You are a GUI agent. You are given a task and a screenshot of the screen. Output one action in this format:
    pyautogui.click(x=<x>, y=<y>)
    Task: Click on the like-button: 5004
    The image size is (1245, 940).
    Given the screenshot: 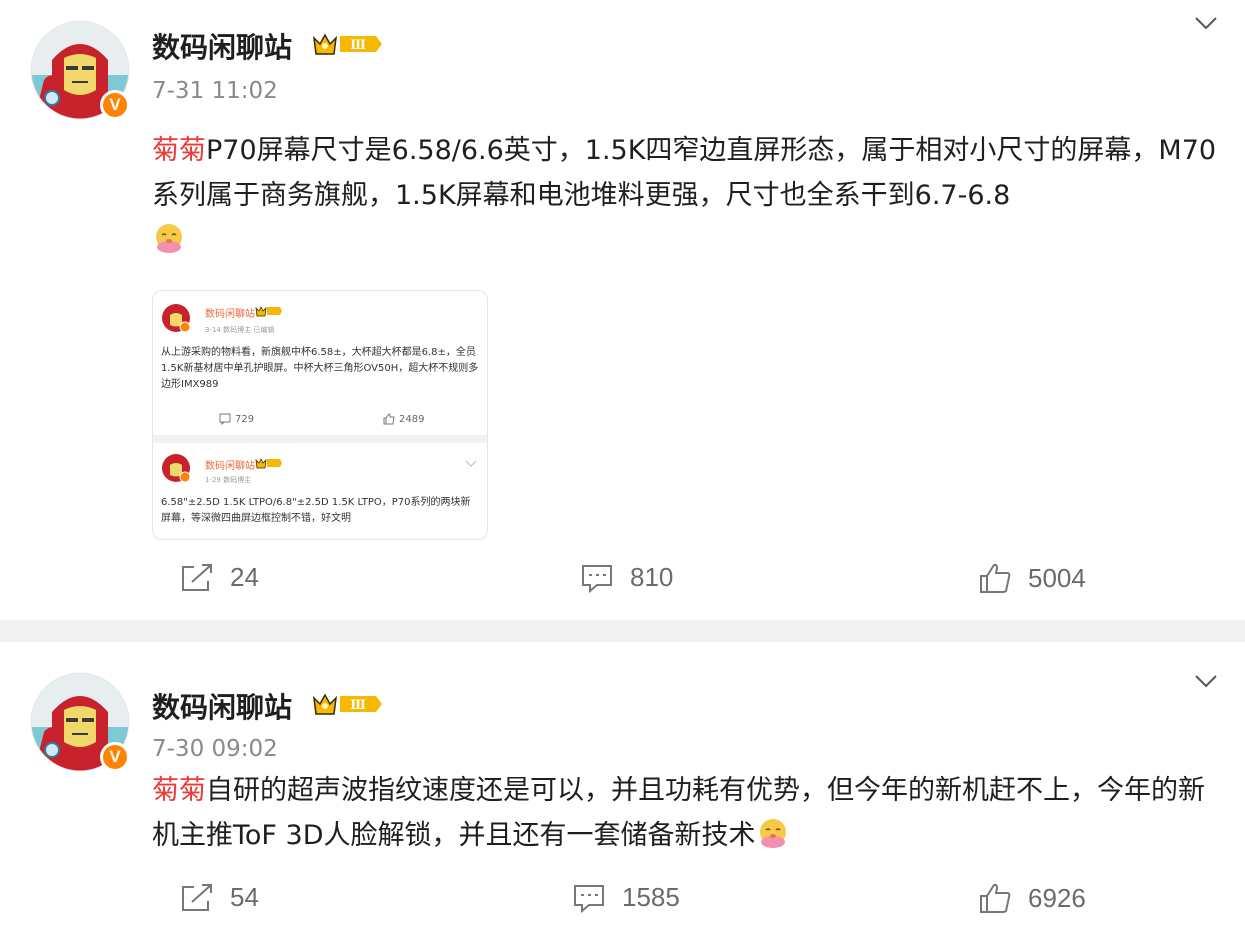 What is the action you would take?
    pyautogui.click(x=1032, y=578)
    